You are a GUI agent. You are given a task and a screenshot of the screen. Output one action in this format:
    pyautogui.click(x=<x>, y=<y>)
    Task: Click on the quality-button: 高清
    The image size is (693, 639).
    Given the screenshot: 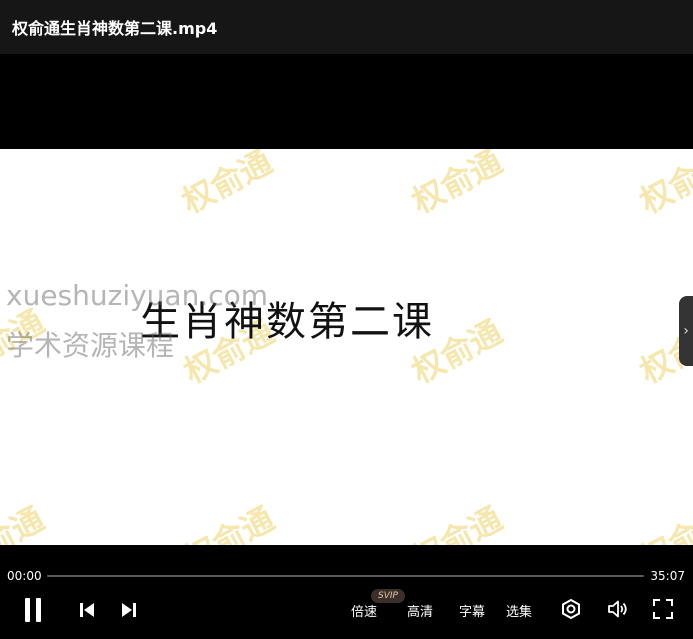 What is the action you would take?
    pyautogui.click(x=420, y=610)
    